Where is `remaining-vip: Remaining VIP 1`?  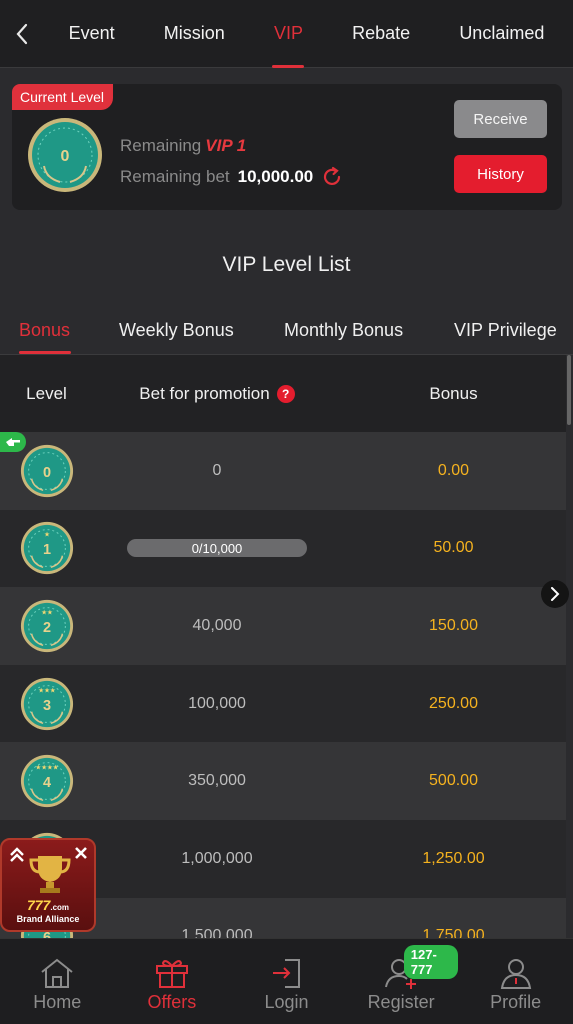 remaining-vip: Remaining VIP 1 is located at coordinates (183, 146).